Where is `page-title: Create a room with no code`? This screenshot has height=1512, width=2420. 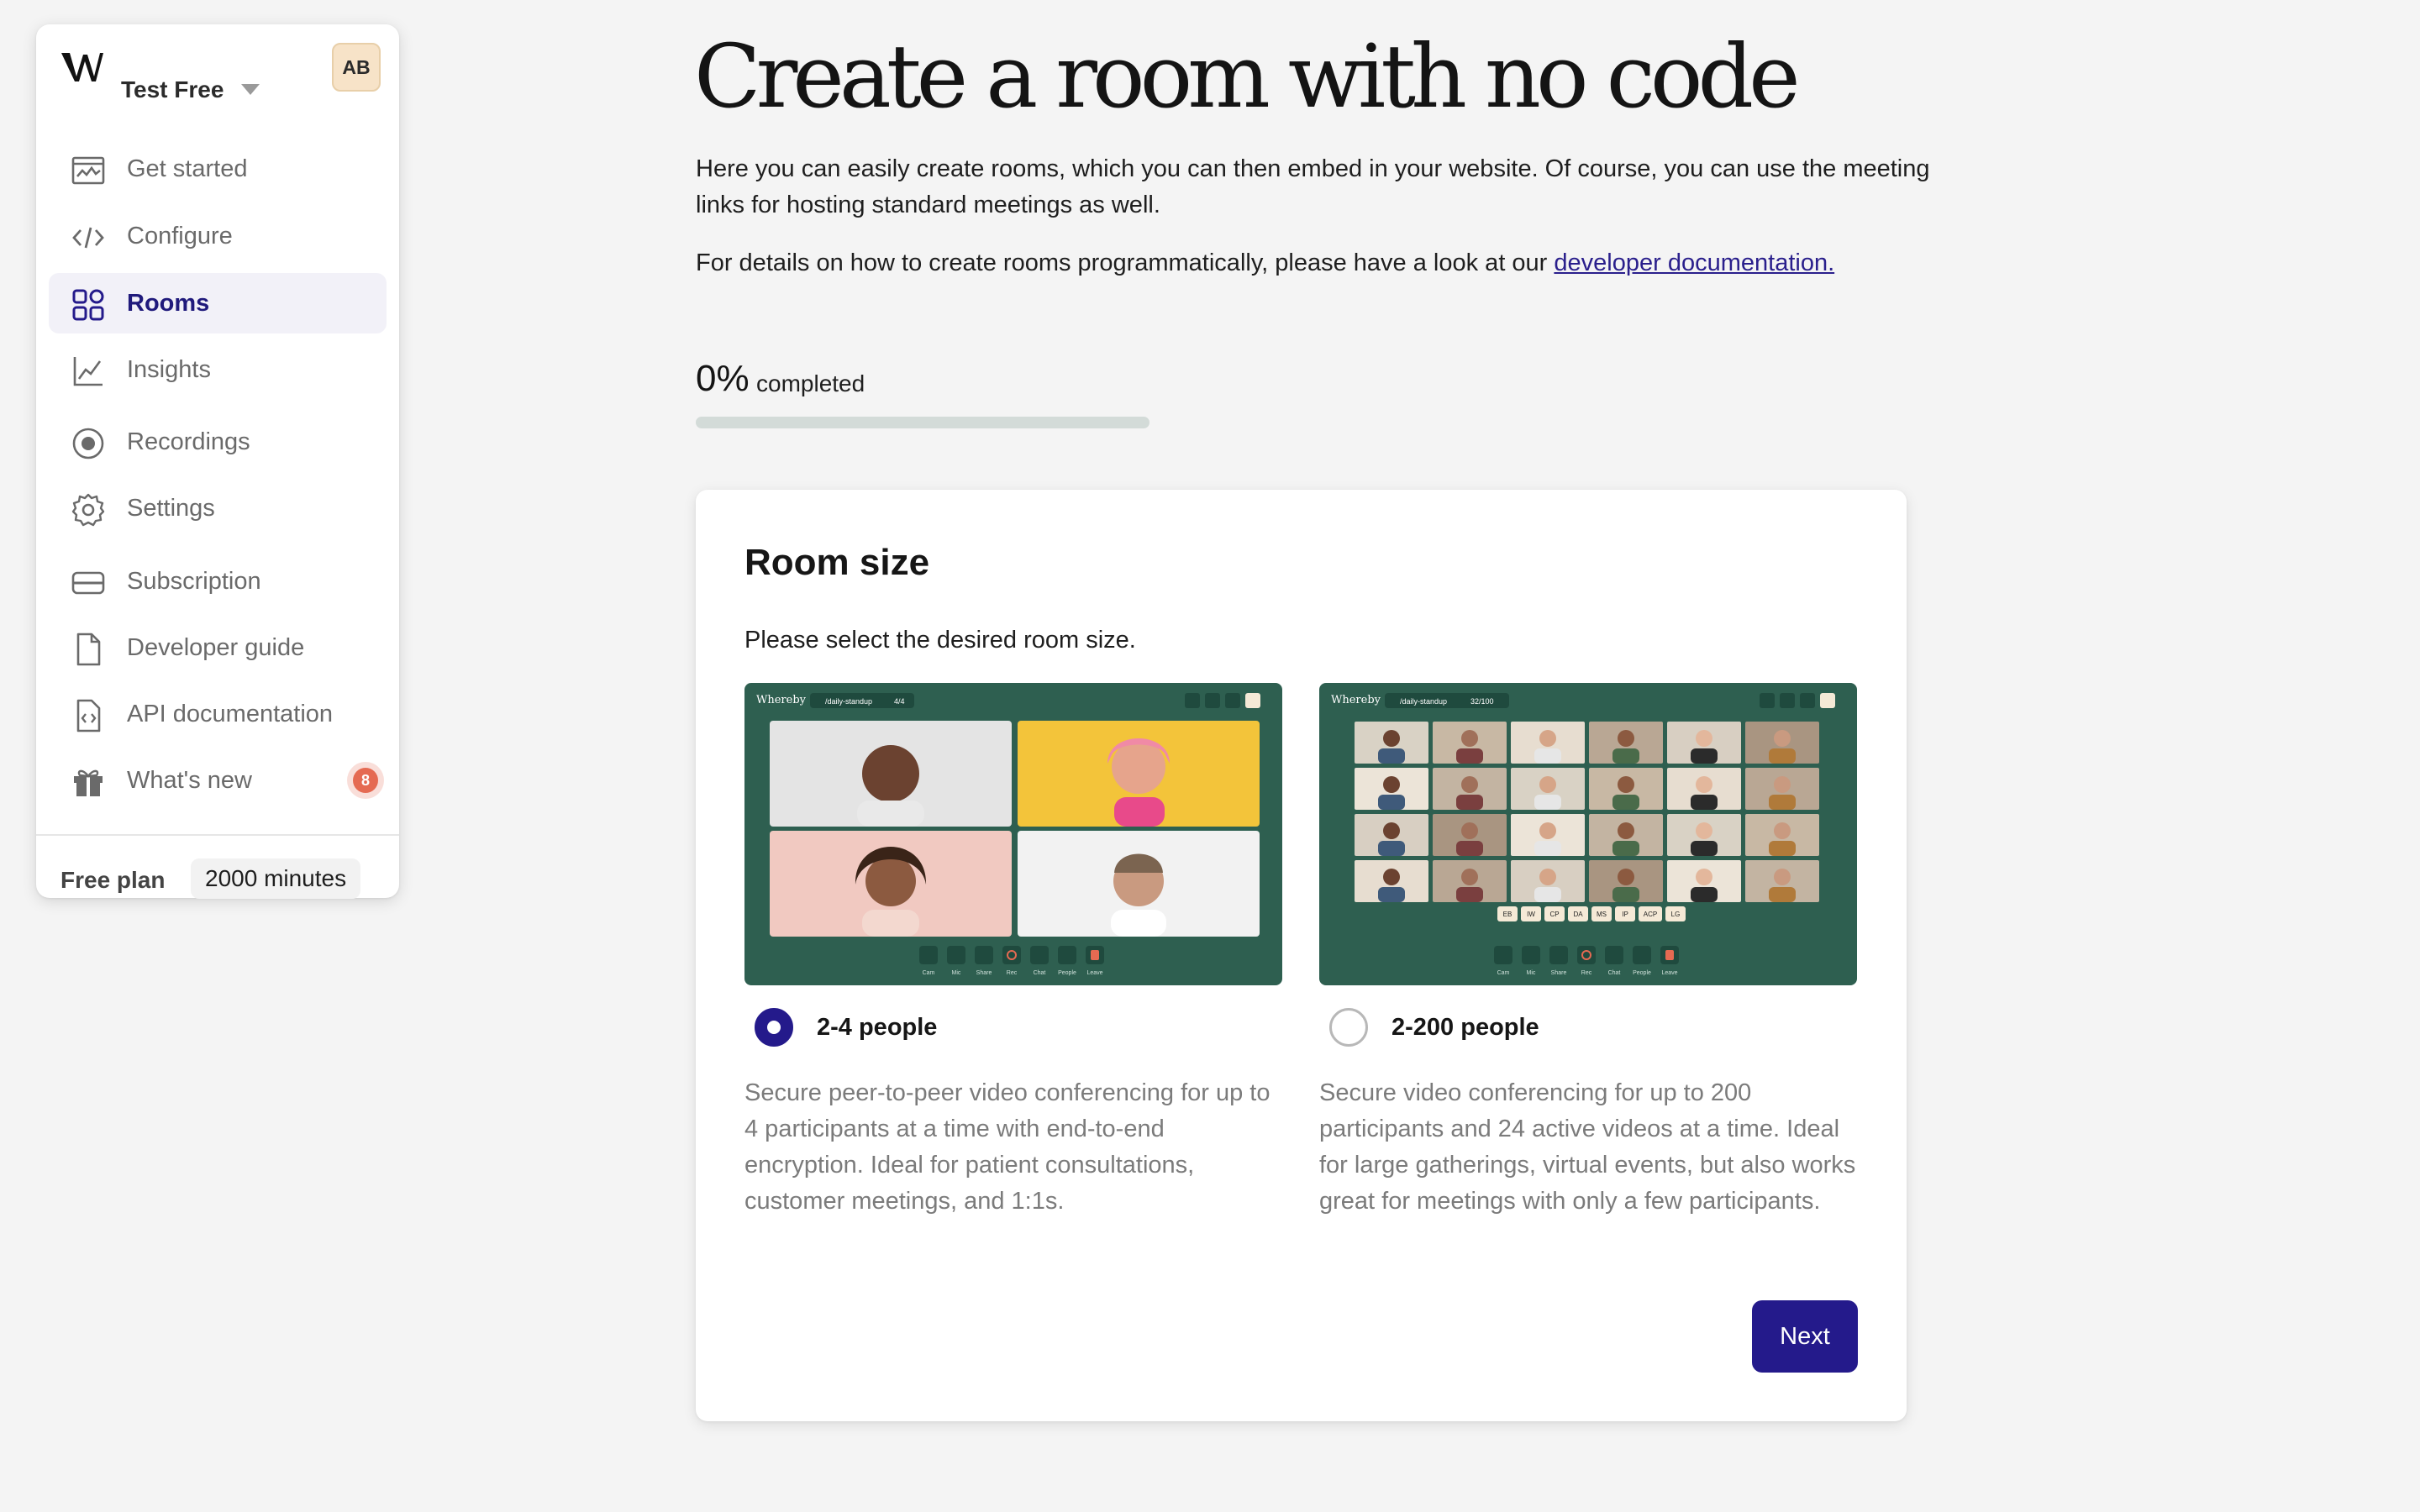 page-title: Create a room with no code is located at coordinates (1247, 76).